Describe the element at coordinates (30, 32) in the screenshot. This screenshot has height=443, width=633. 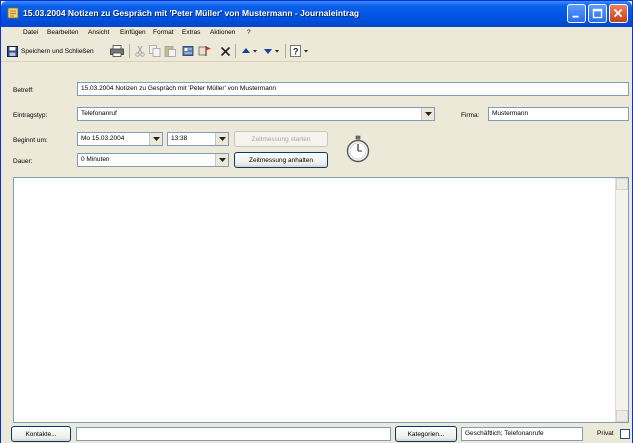
I see `menu-datei: Datei` at that location.